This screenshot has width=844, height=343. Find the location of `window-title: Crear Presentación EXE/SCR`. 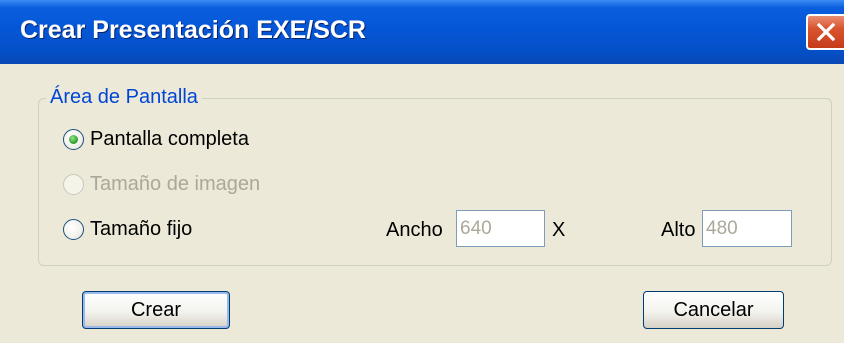

window-title: Crear Presentación EXE/SCR is located at coordinates (193, 30).